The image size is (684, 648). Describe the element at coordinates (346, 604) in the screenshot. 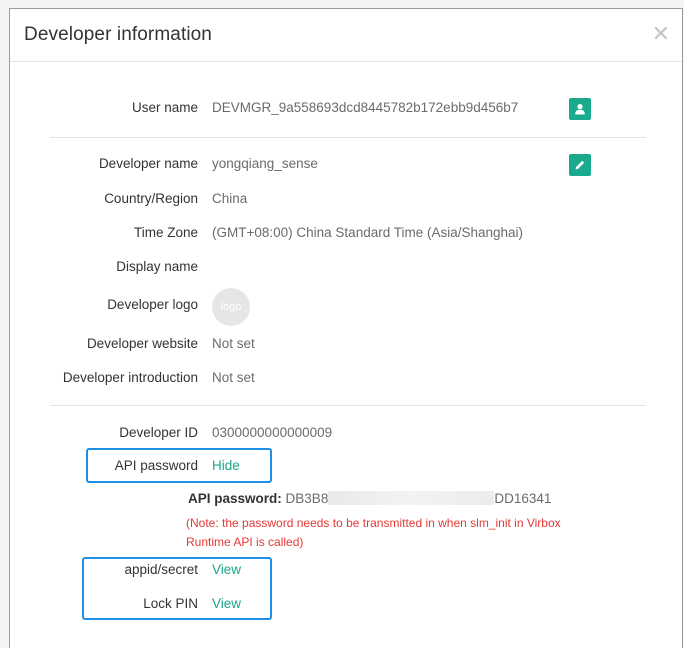

I see `row-lock-pin: Lock PIN View` at that location.